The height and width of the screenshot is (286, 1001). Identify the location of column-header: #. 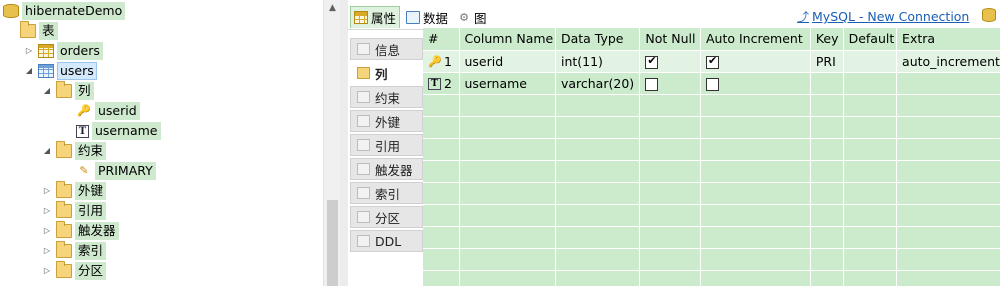
(441, 39).